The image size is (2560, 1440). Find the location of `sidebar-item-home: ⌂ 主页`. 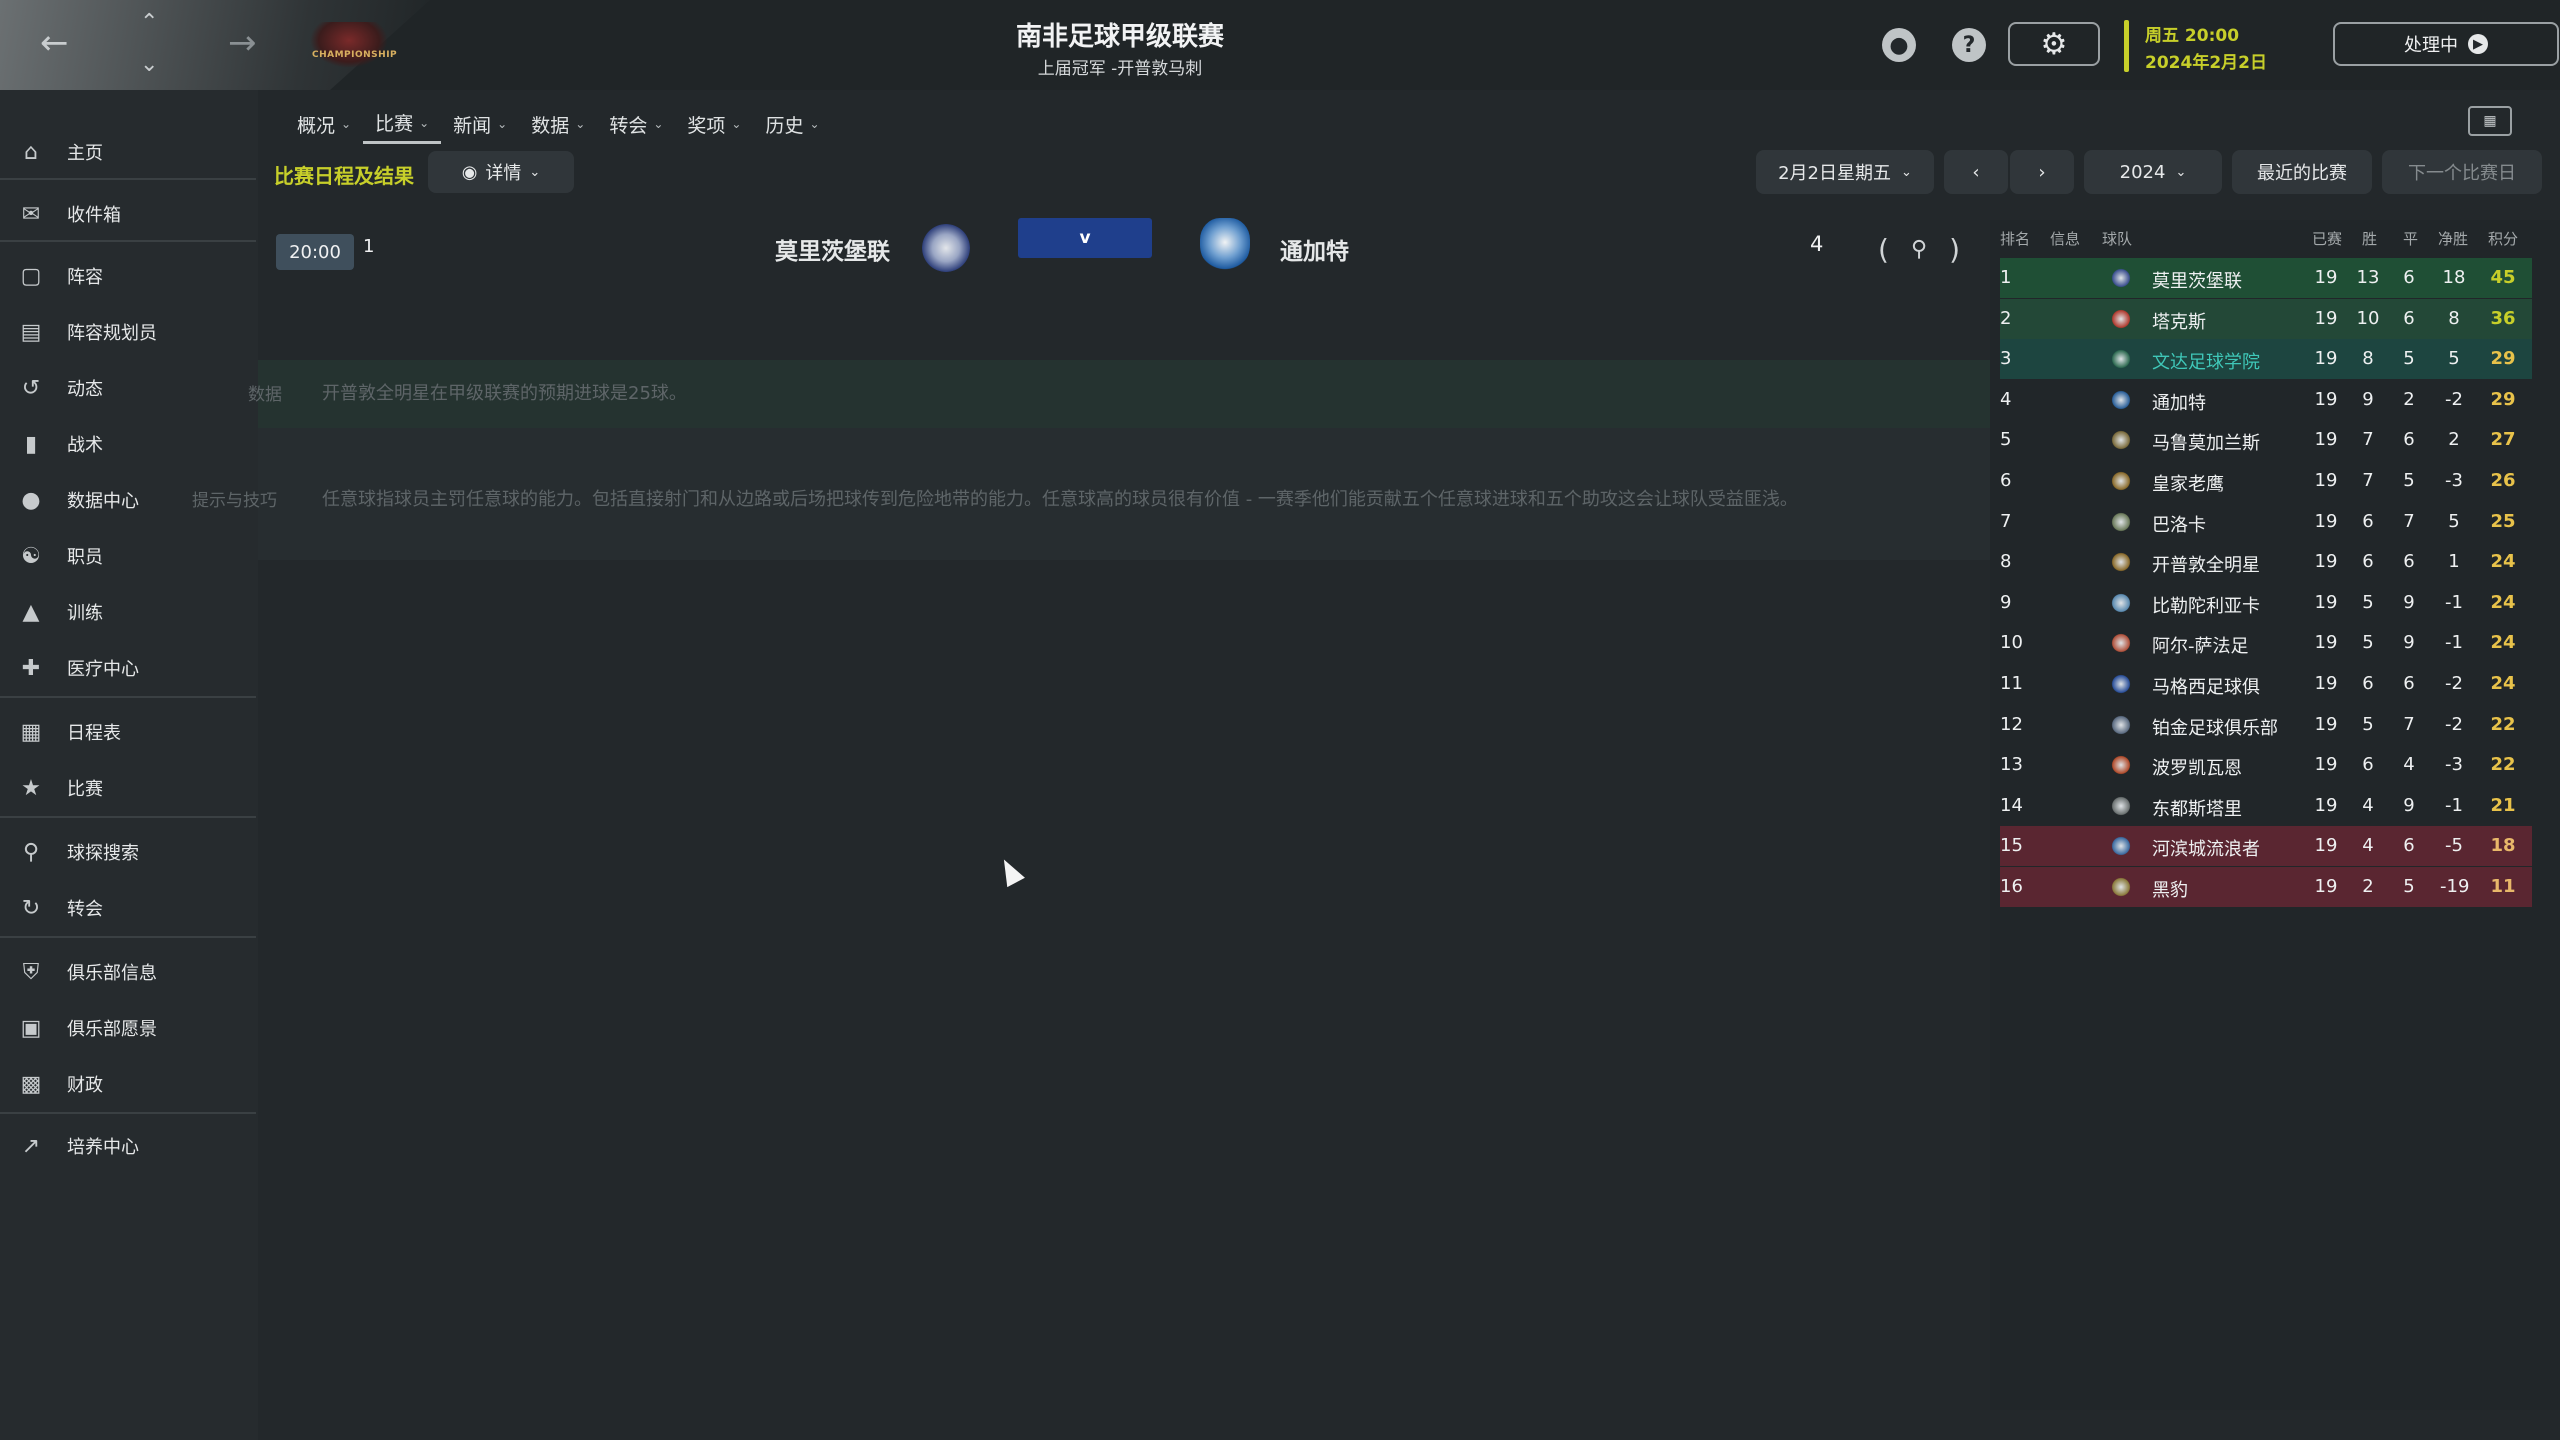

sidebar-item-home: ⌂ 主页 is located at coordinates (128, 152).